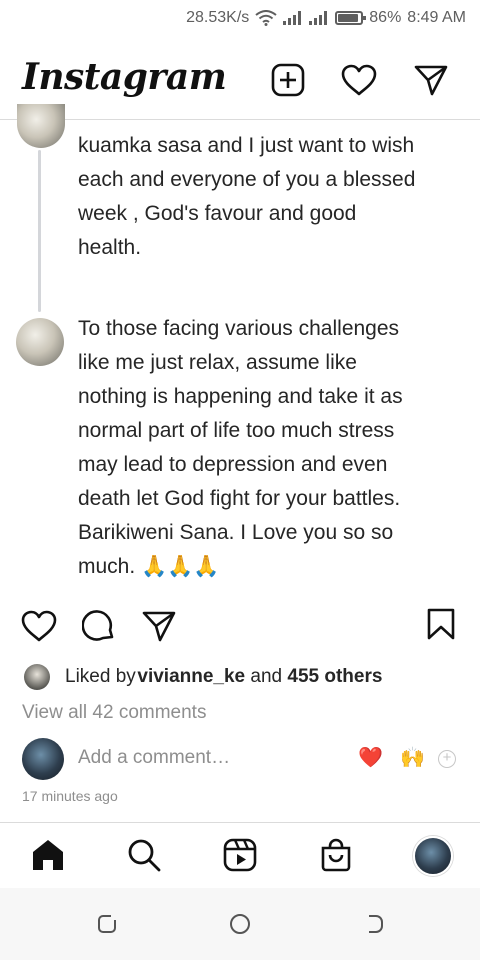 Image resolution: width=480 pixels, height=960 pixels. I want to click on heart-emoji-button: ❤️, so click(370, 757).